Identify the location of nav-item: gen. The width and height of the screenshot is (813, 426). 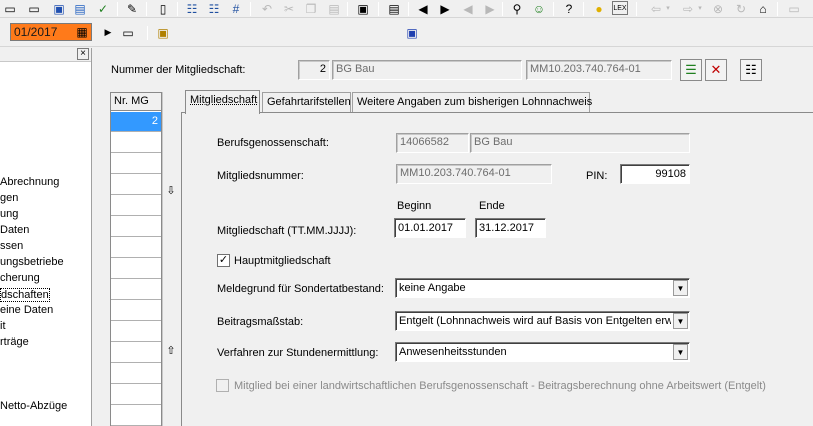
(9, 198).